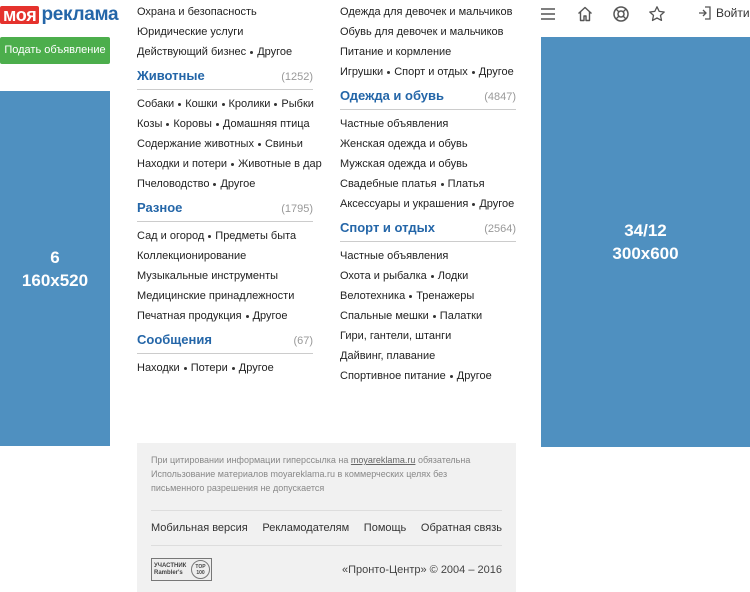 Image resolution: width=750 pixels, height=592 pixels. I want to click on subcategory-link: Охота и рыбалка, so click(383, 276).